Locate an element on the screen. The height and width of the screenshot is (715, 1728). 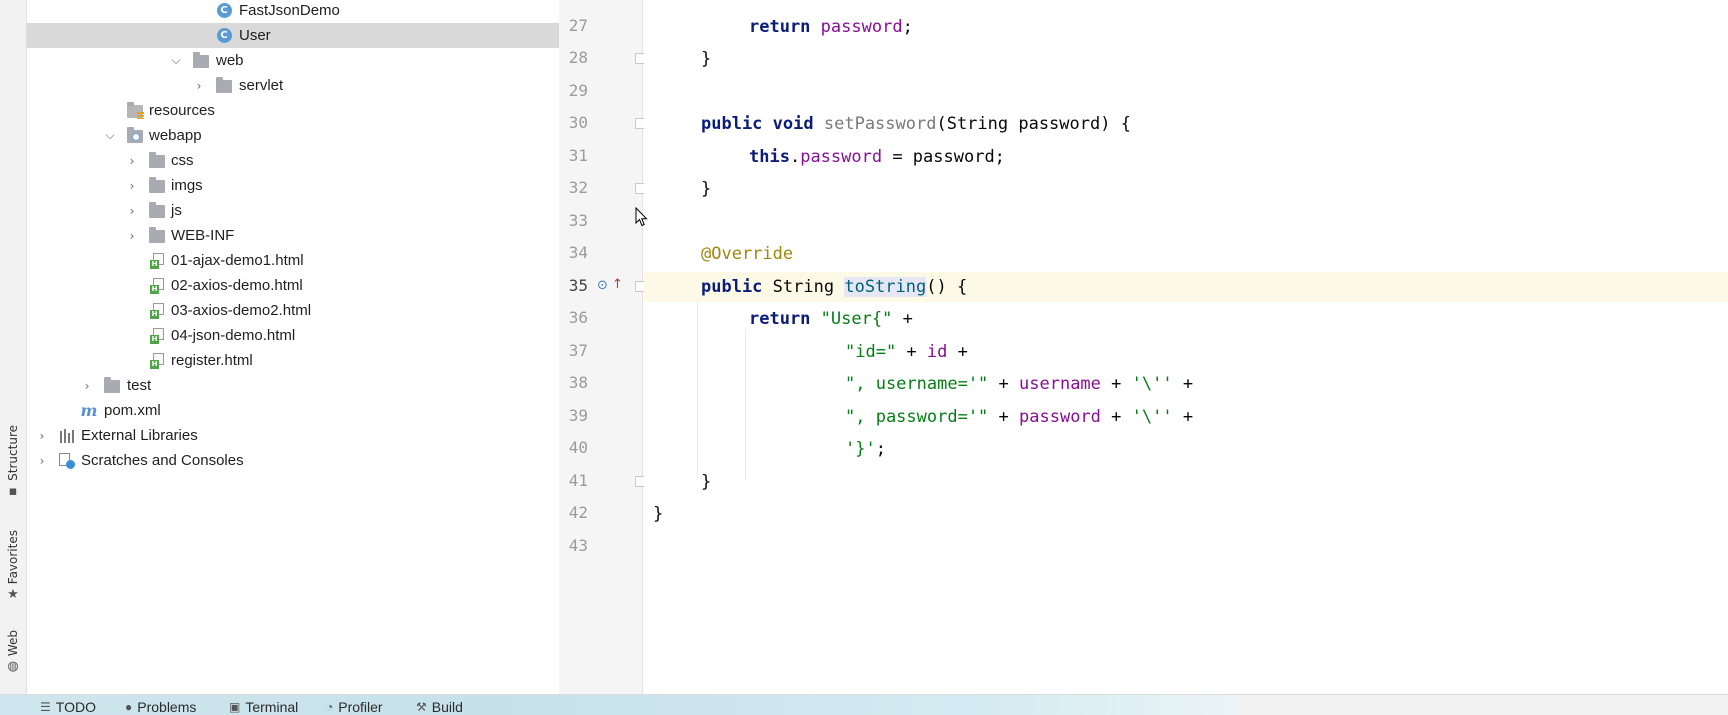
code-line-36: return "User{" + is located at coordinates (1186, 319).